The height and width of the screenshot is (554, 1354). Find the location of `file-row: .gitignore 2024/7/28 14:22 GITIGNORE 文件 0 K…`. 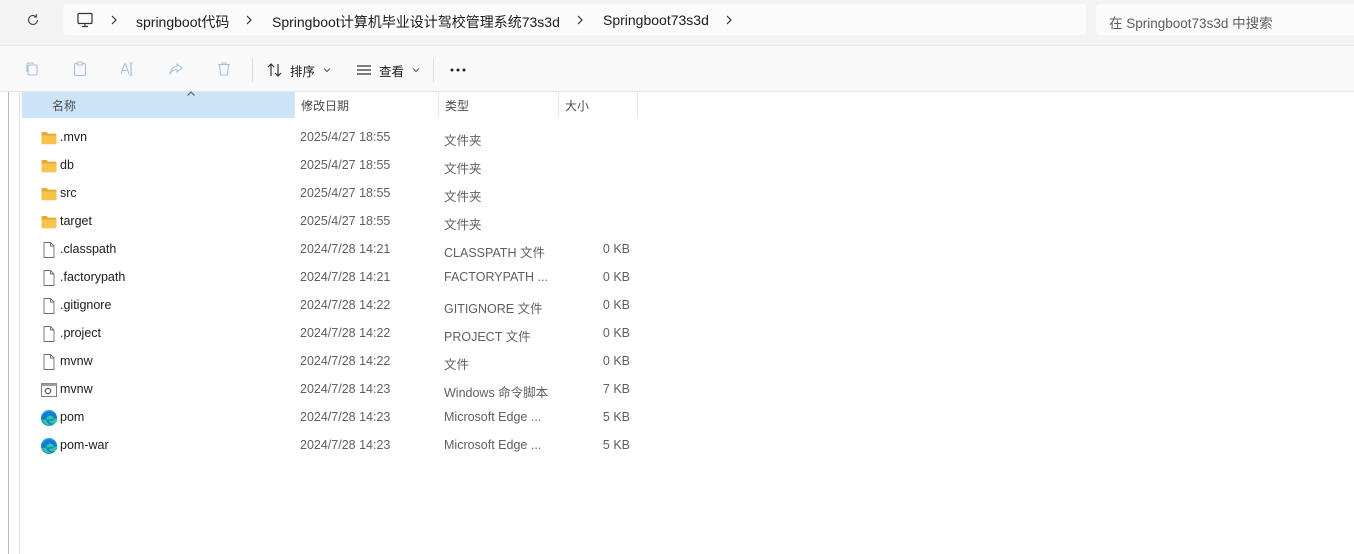

file-row: .gitignore 2024/7/28 14:22 GITIGNORE 文件 0 K… is located at coordinates (332, 305).